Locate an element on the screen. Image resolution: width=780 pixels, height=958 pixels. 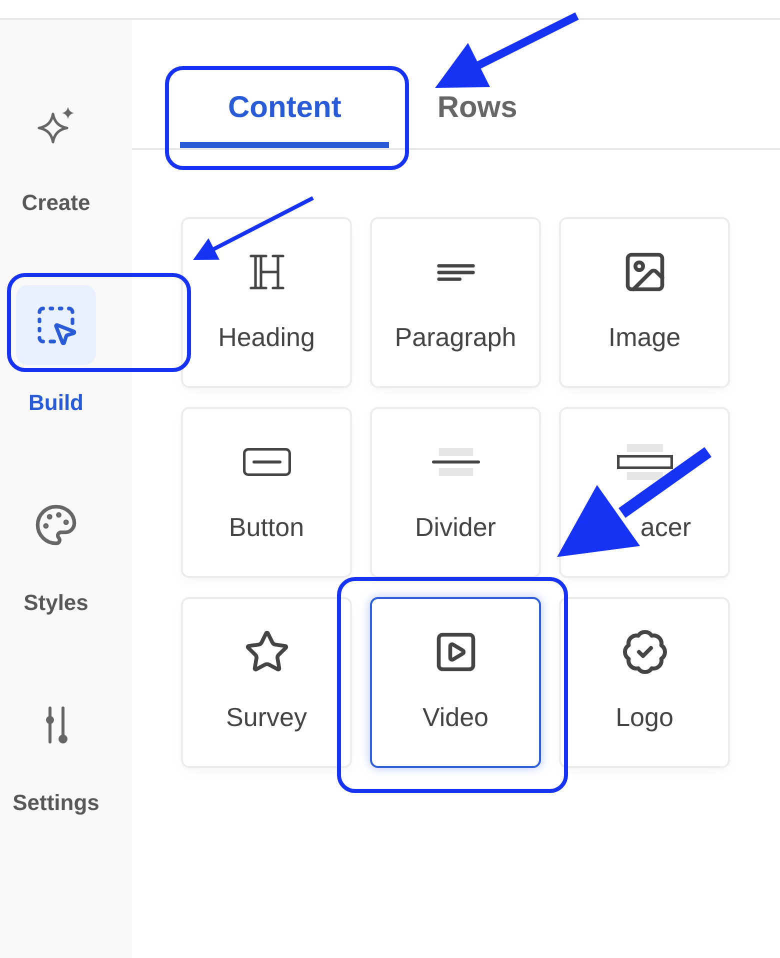
sidebar-nav-item: Build is located at coordinates (56, 351).